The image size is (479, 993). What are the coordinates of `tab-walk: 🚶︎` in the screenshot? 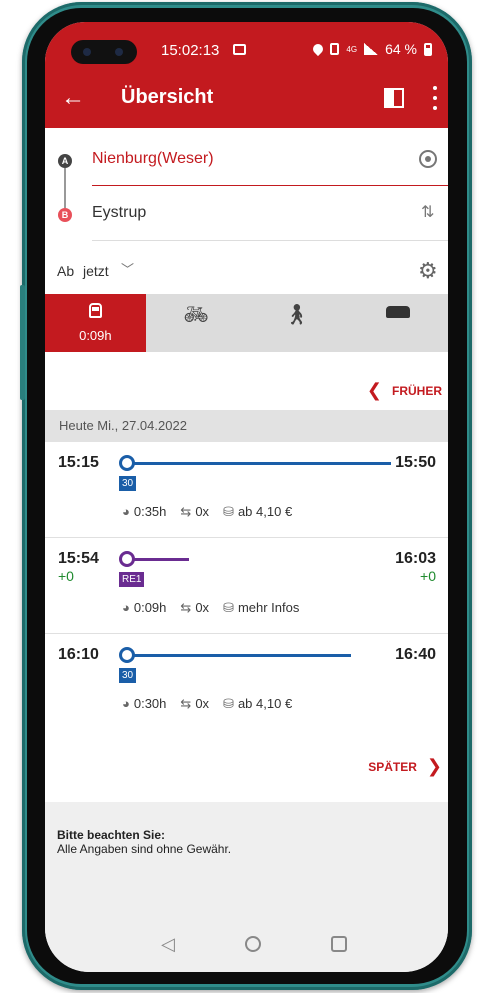 It's located at (297, 323).